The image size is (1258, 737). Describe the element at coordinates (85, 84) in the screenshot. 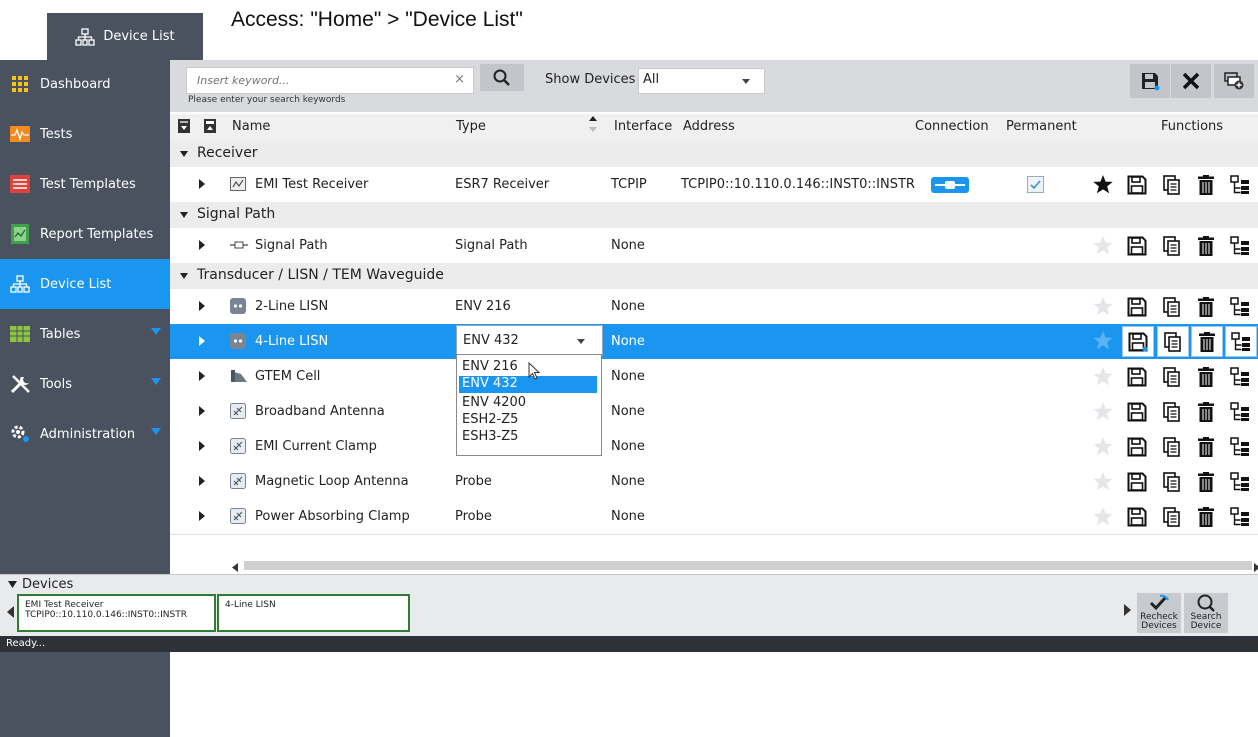

I see `sidebar-item-dashboard: Dashboard` at that location.